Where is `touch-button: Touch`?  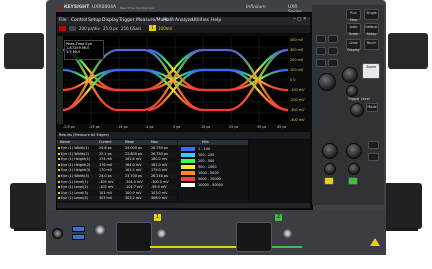 touch-button: Touch is located at coordinates (371, 44).